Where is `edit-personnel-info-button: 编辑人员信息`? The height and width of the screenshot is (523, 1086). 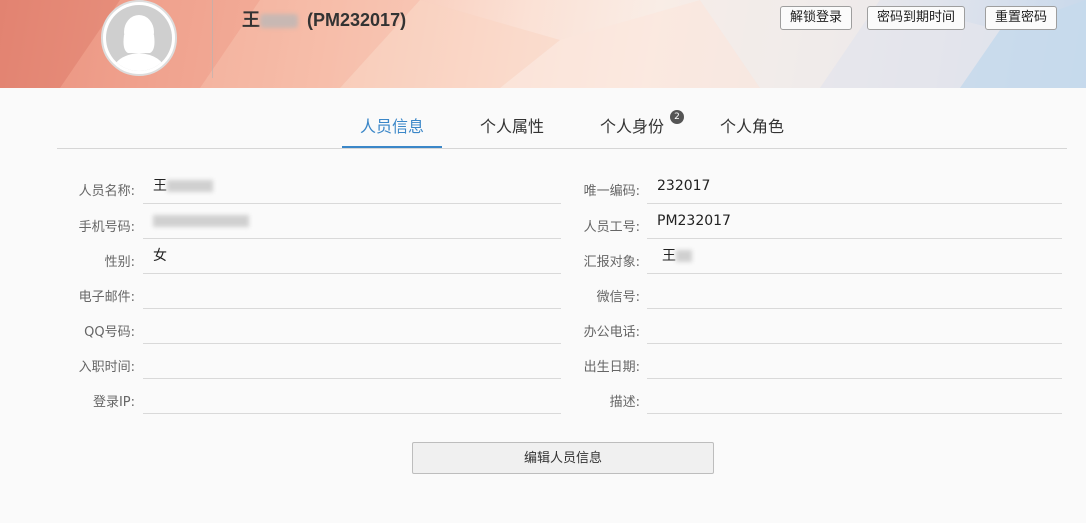 edit-personnel-info-button: 编辑人员信息 is located at coordinates (563, 458).